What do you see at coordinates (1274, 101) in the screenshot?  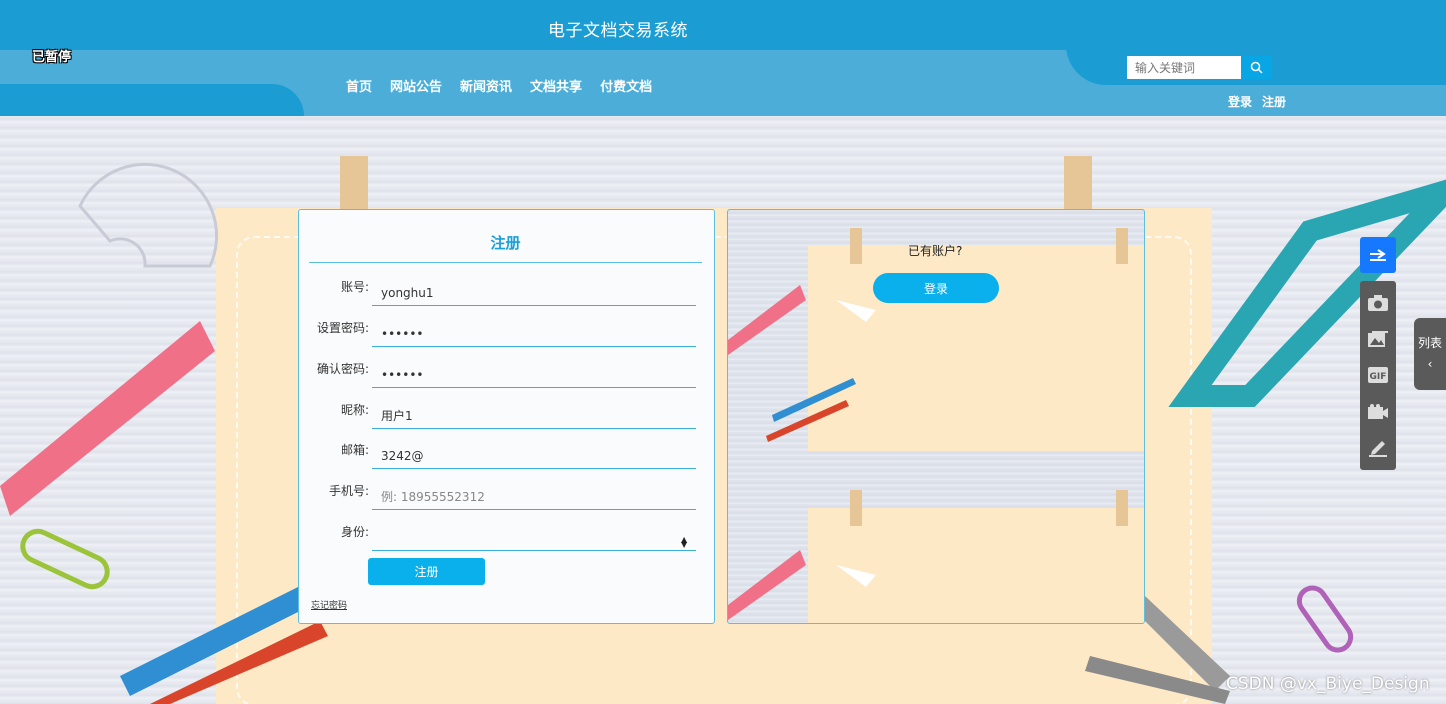 I see `header-register-link: 注册` at bounding box center [1274, 101].